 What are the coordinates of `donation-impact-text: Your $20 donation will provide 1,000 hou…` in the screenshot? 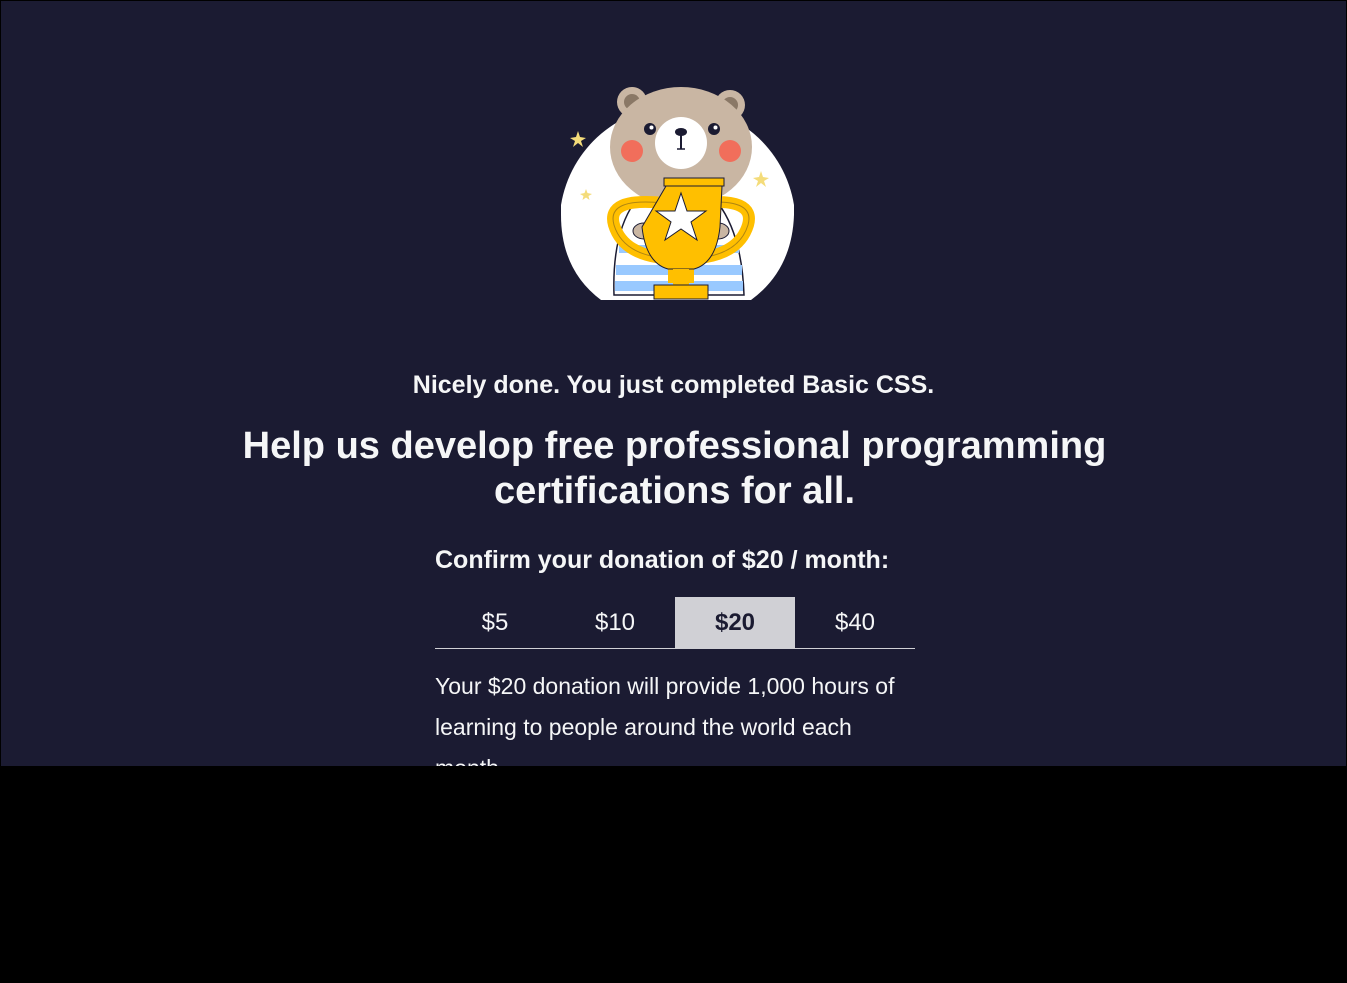 It's located at (665, 719).